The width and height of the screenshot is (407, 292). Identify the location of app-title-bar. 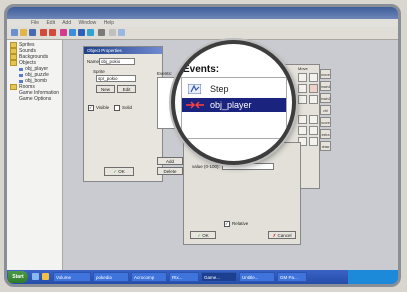
(202, 13).